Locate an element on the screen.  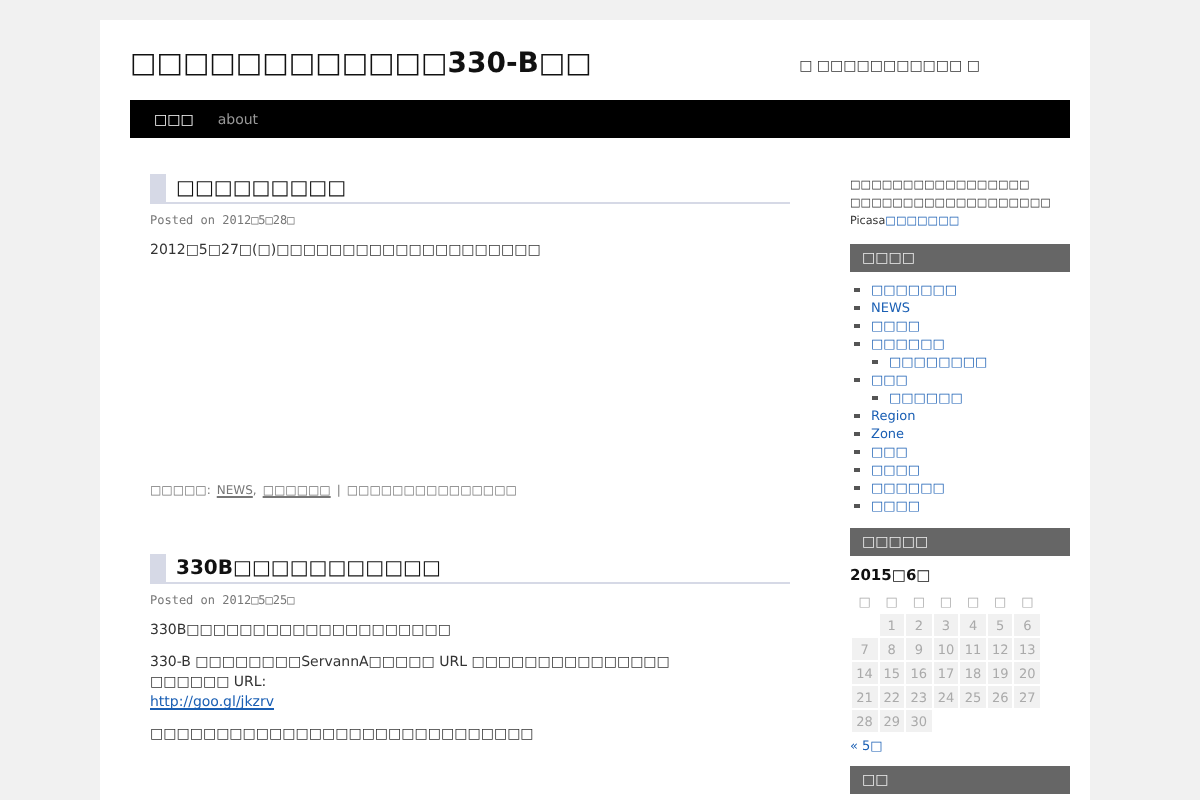
site-title: □□□□□□□□□□□□330-B□□ is located at coordinates (361, 60).